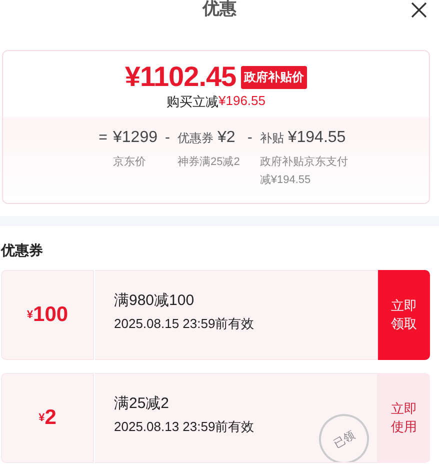  Describe the element at coordinates (209, 162) in the screenshot. I see `breakdown-note: 神券满25减2` at that location.